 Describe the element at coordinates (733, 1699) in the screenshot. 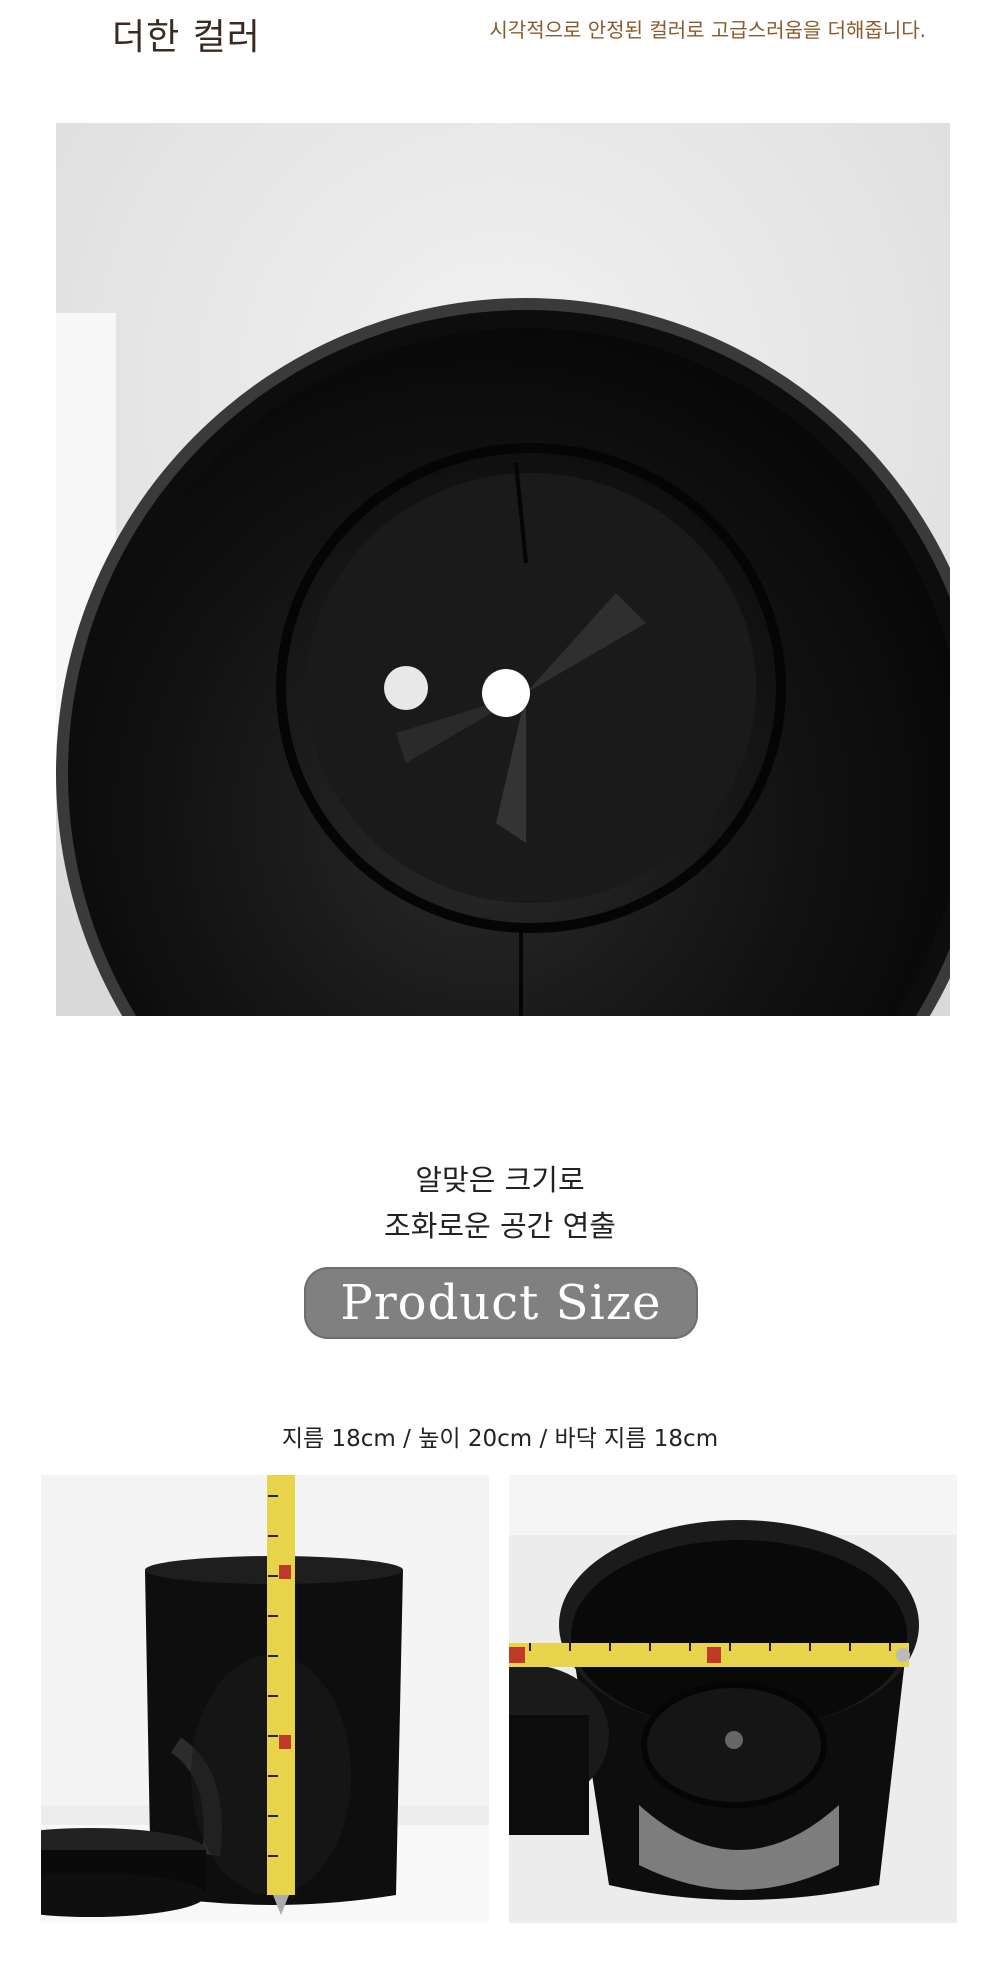

I see `bin-diameter-photo` at that location.